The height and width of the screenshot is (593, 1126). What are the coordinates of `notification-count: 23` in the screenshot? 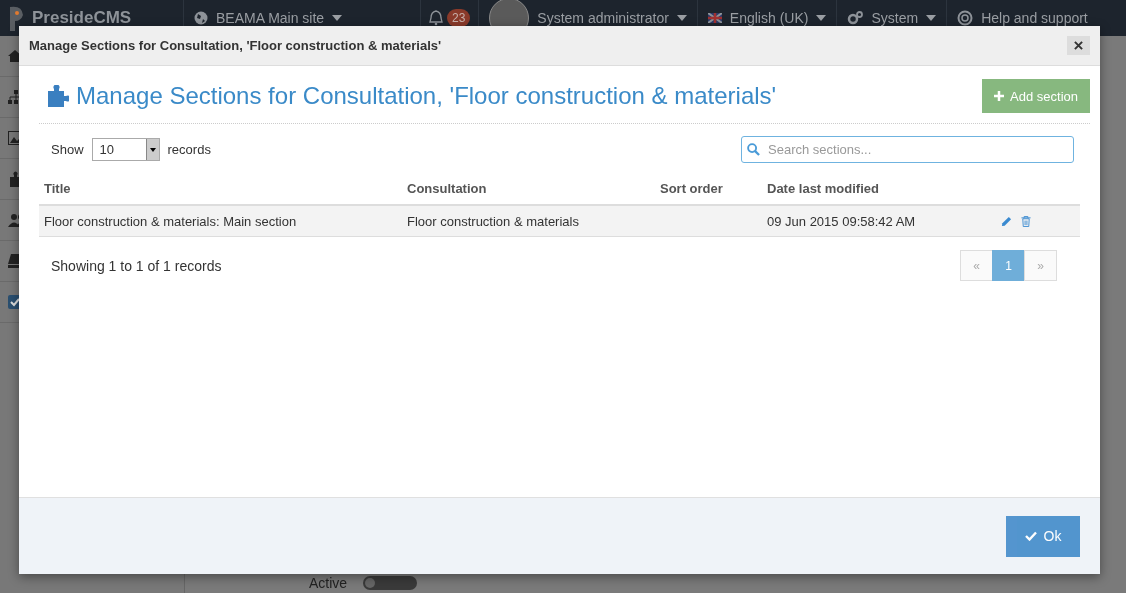 It's located at (459, 18).